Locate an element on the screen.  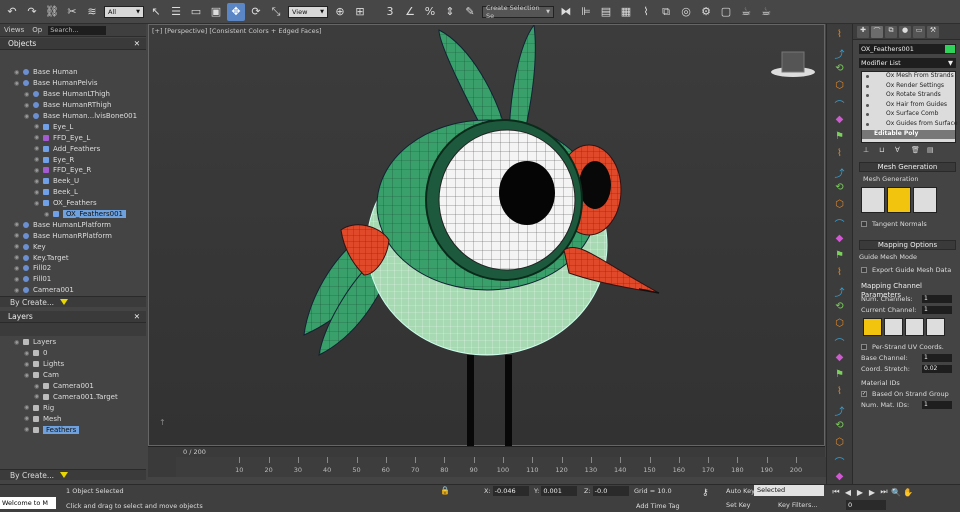
mirror-icon: ⧓ is located at coordinates (566, 12).